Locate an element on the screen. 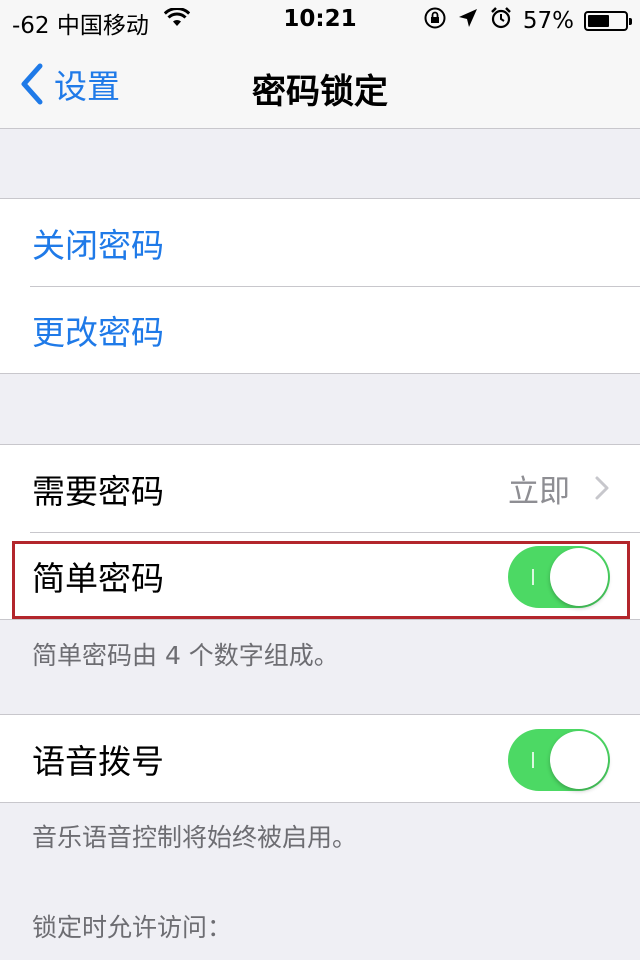  status-icons: 57% is located at coordinates (527, 21).